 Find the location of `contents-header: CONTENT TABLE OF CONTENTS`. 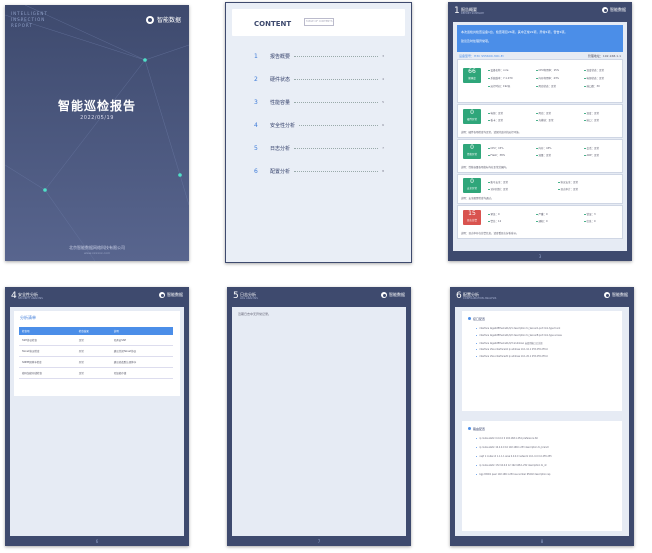

contents-header: CONTENT TABLE OF CONTENTS is located at coordinates (318, 22).